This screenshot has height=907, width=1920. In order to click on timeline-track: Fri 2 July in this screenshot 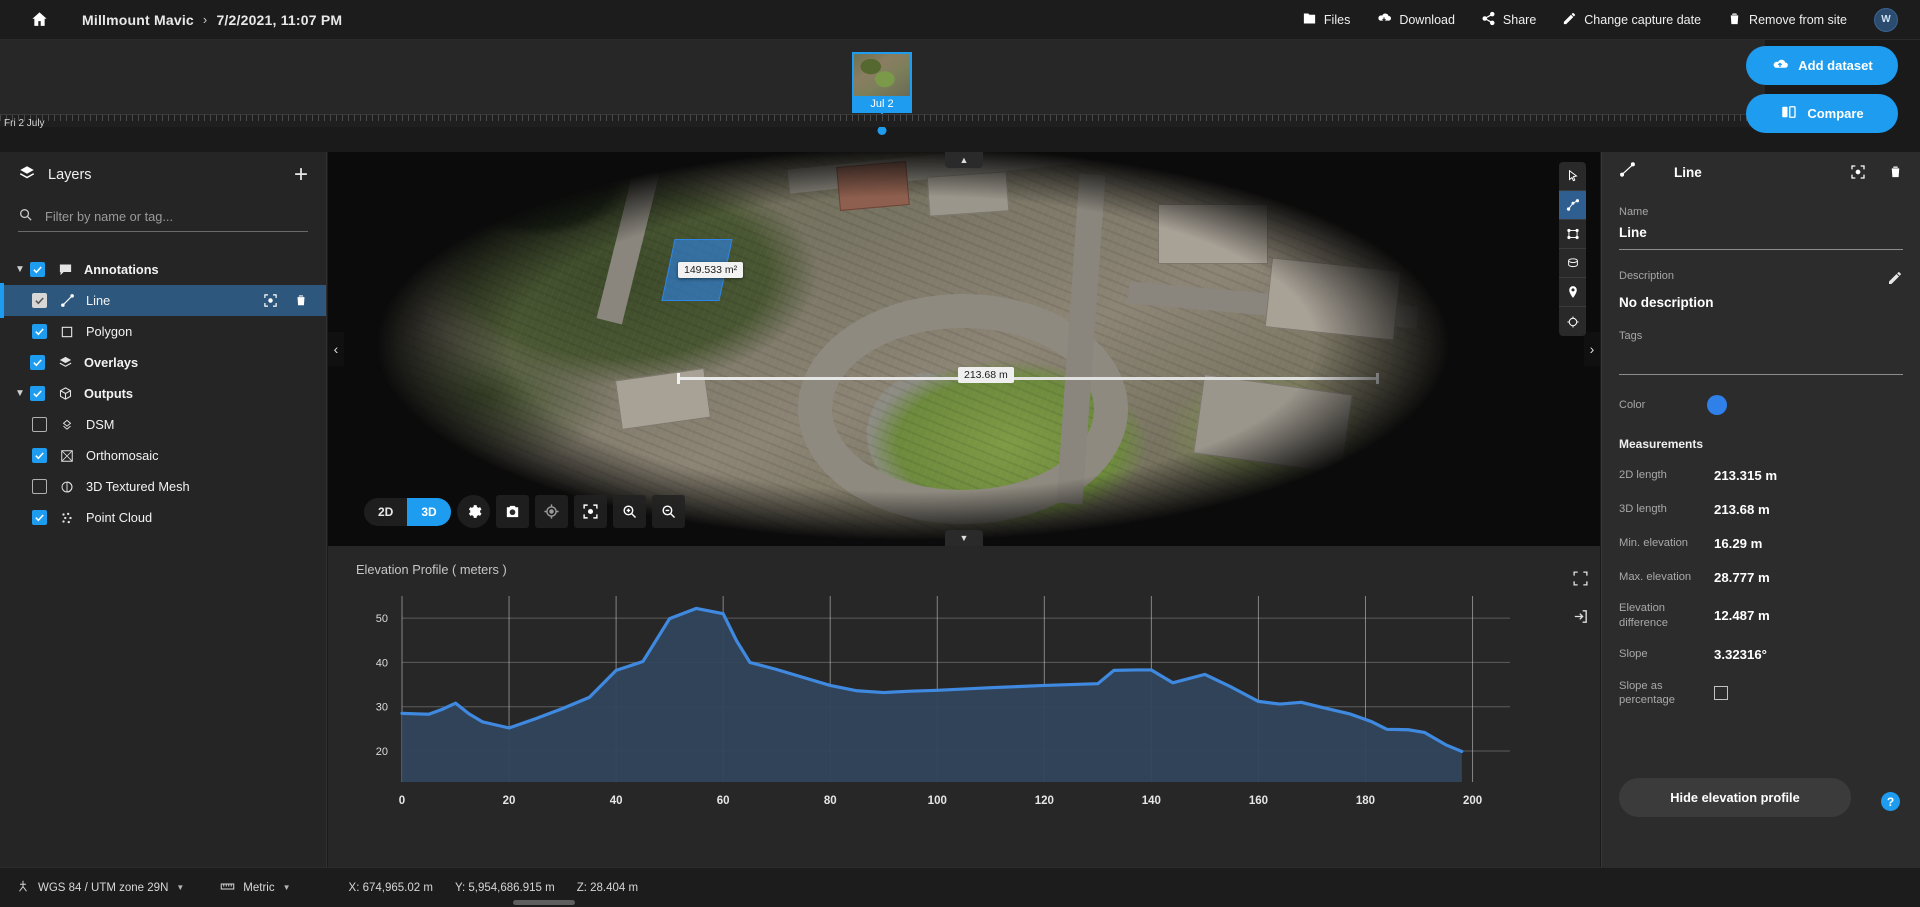, I will do `click(882, 121)`.